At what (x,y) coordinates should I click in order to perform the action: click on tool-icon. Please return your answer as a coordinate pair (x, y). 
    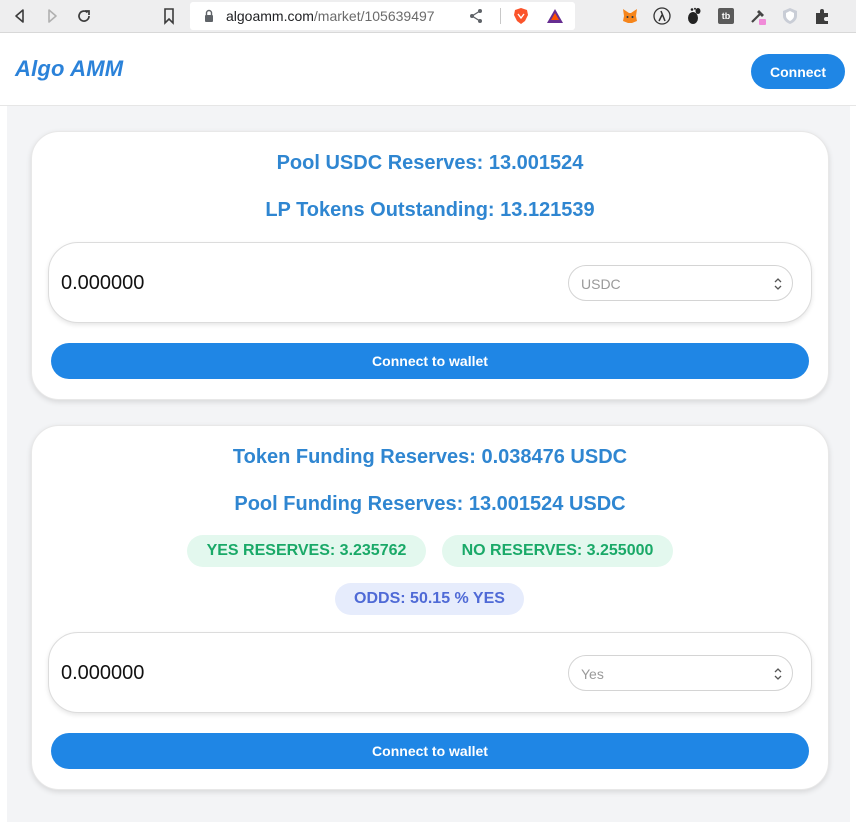
    Looking at the image, I should click on (758, 16).